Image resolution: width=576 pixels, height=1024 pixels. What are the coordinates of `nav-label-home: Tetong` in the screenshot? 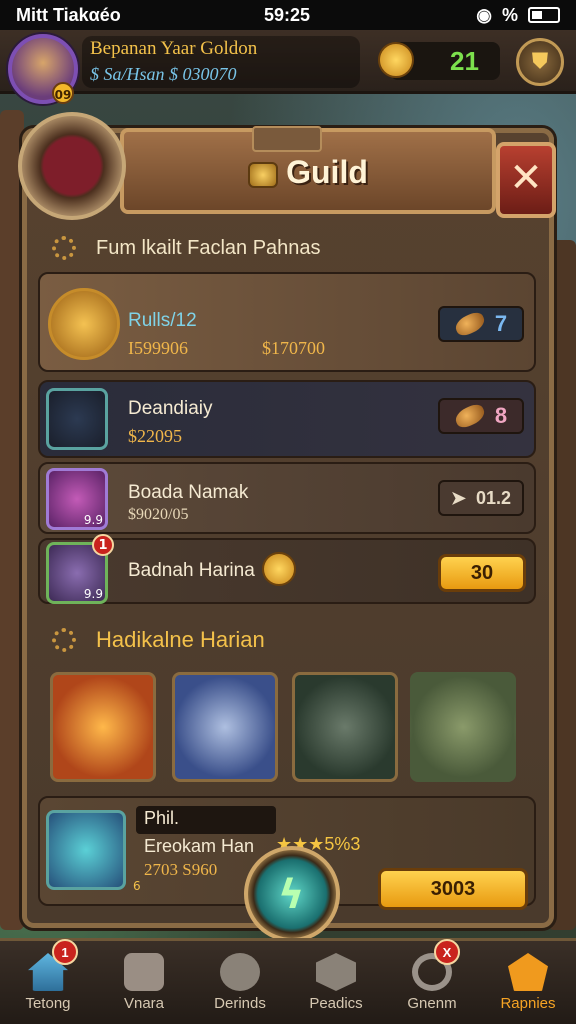 It's located at (48, 1003).